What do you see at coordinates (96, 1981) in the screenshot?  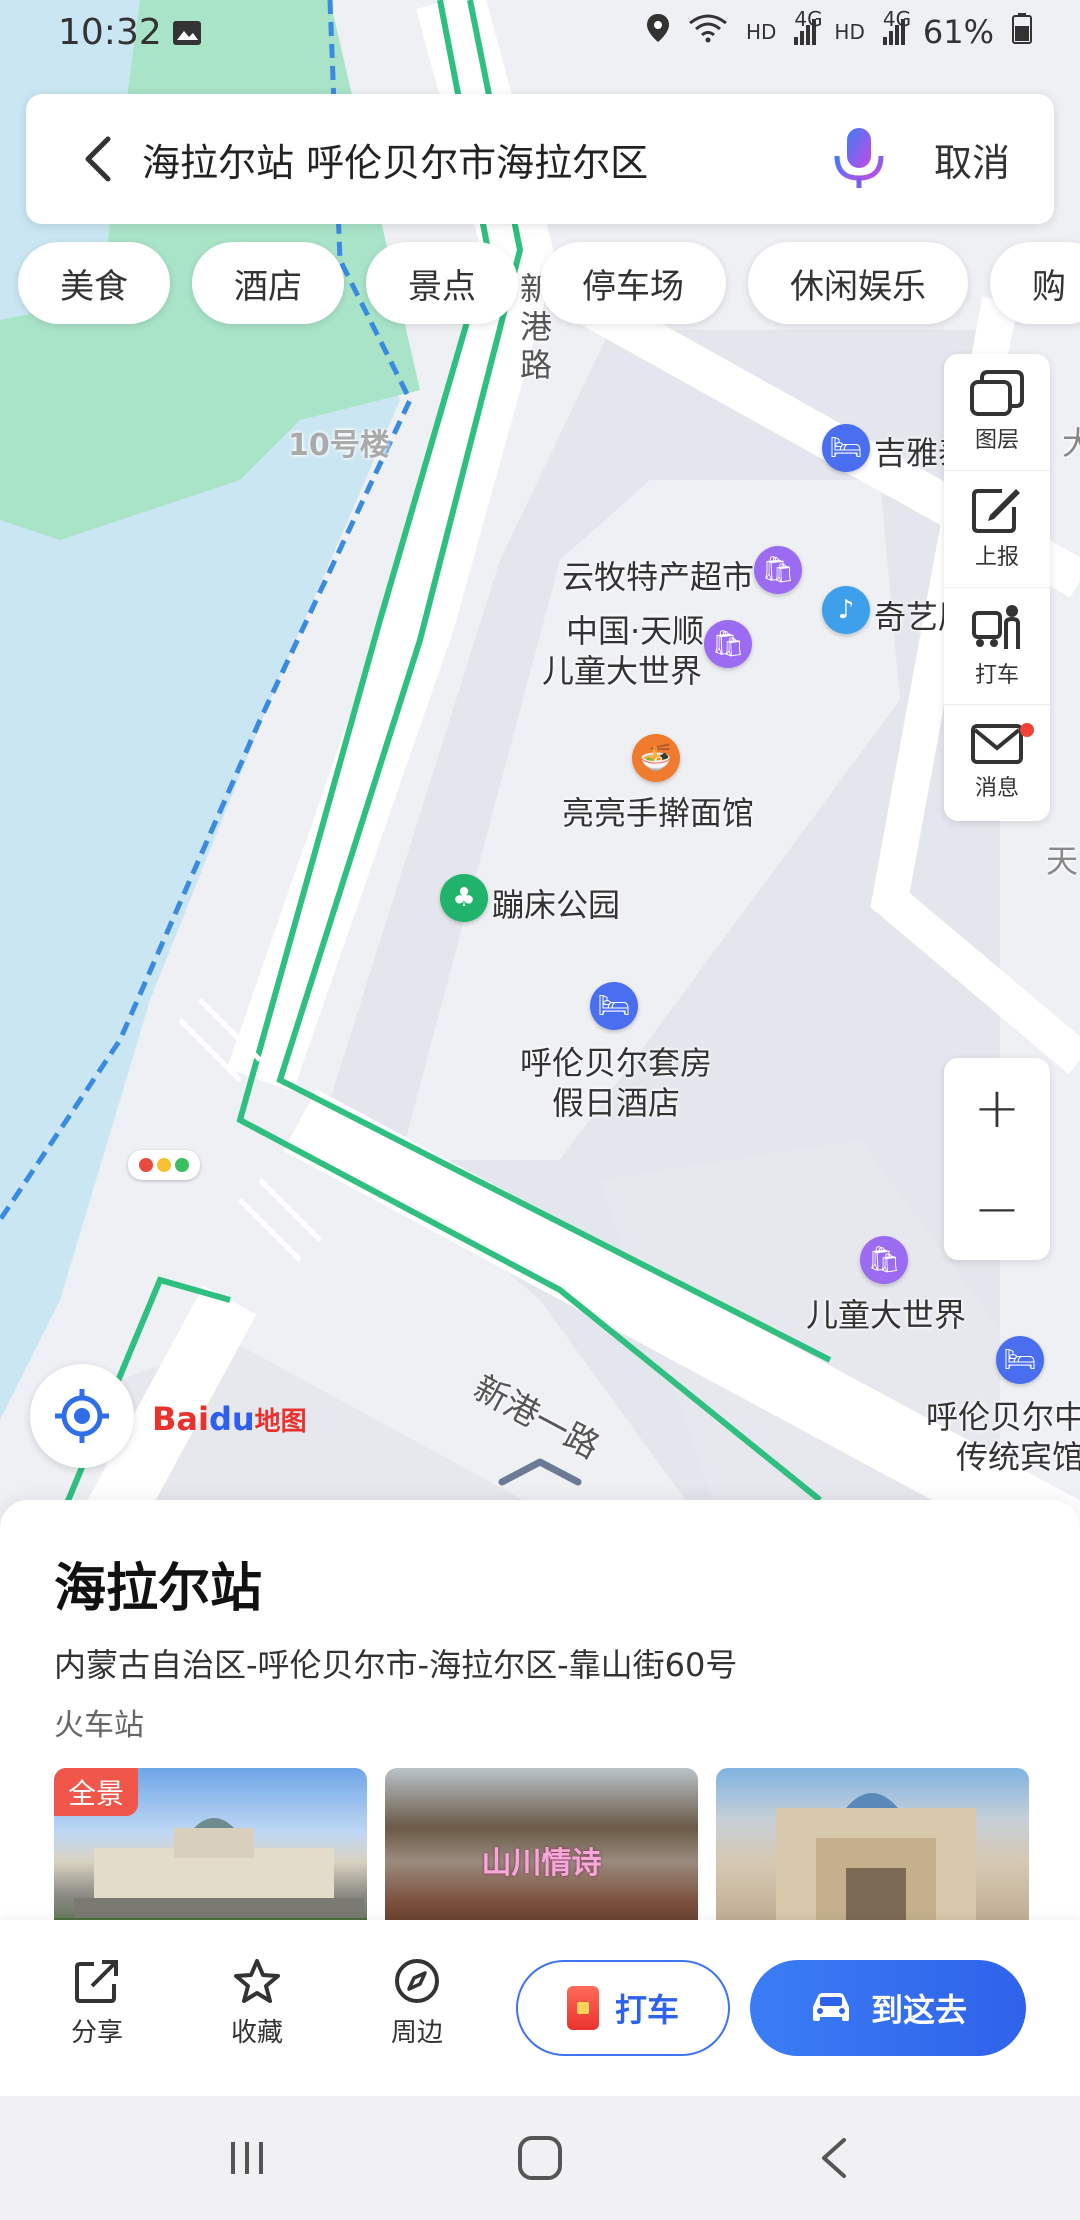 I see `share-icon` at bounding box center [96, 1981].